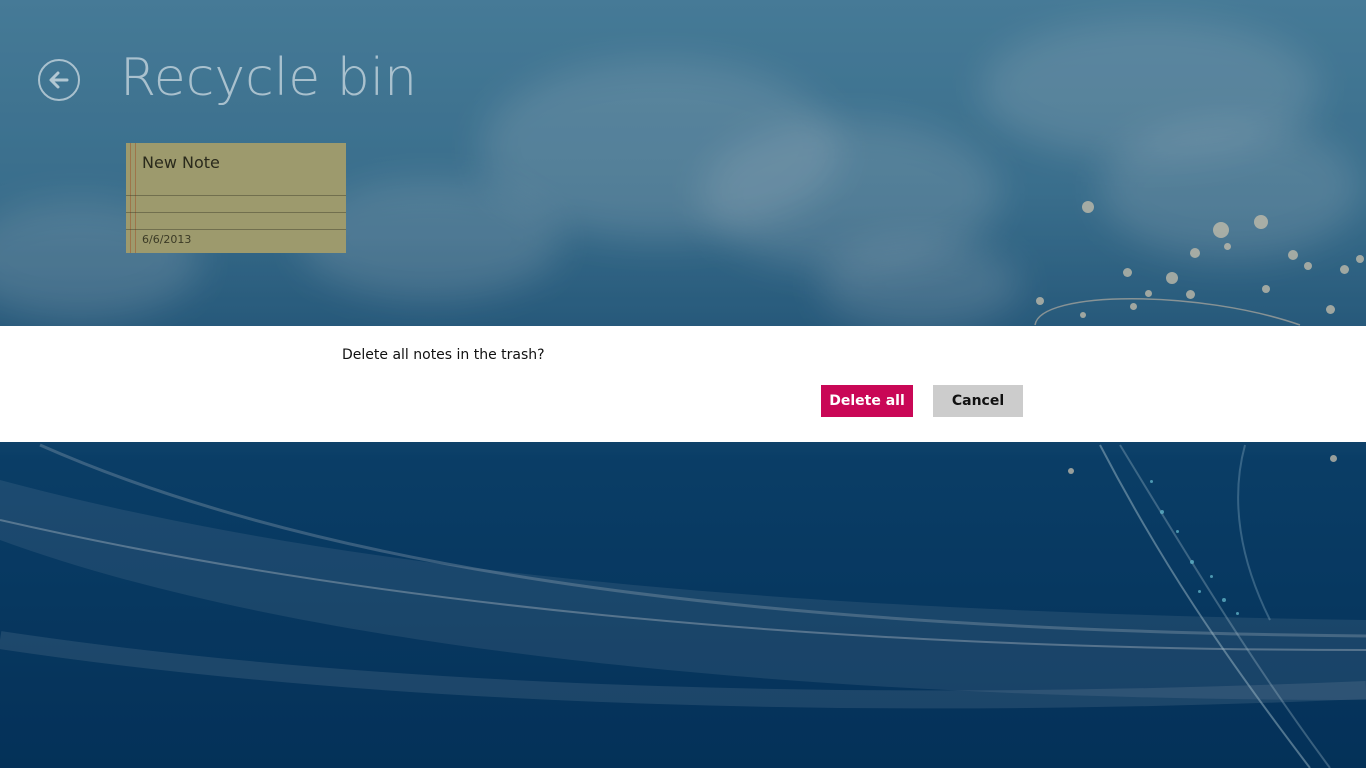 The image size is (1366, 768). I want to click on dialog-message: Delete all notes in the trash?, so click(443, 355).